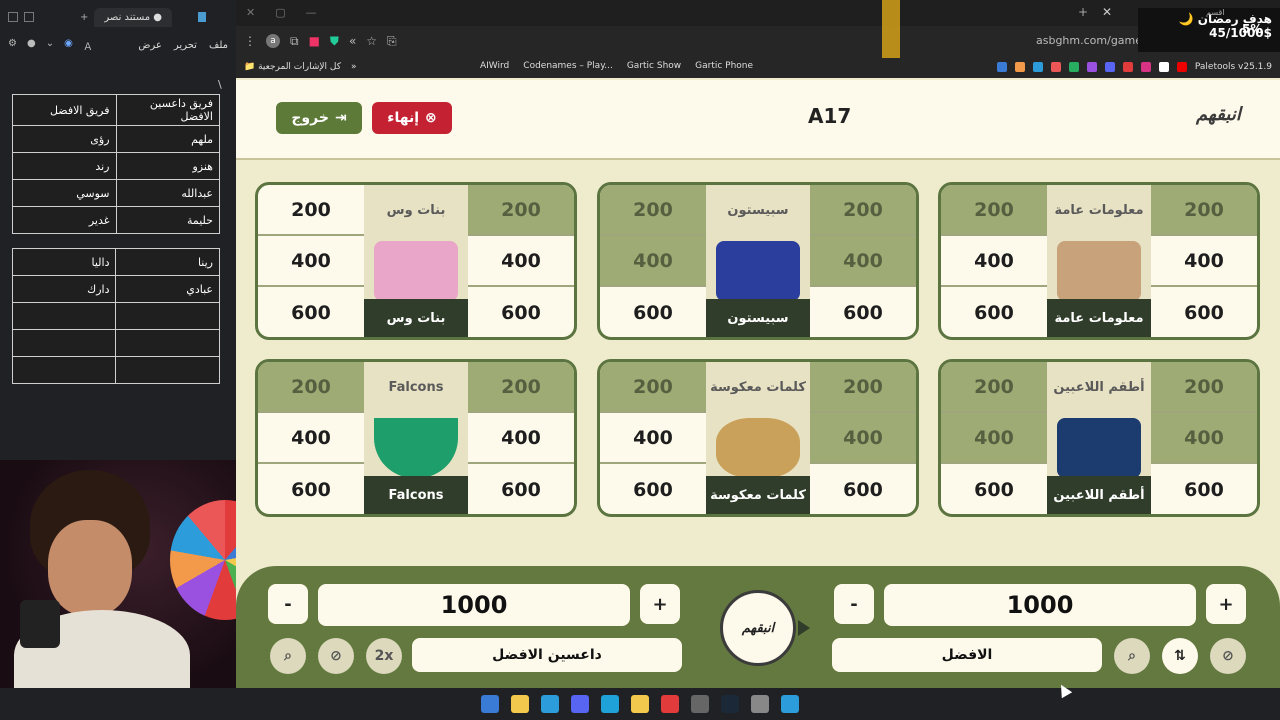  What do you see at coordinates (730, 704) in the screenshot?
I see `steam-icon` at bounding box center [730, 704].